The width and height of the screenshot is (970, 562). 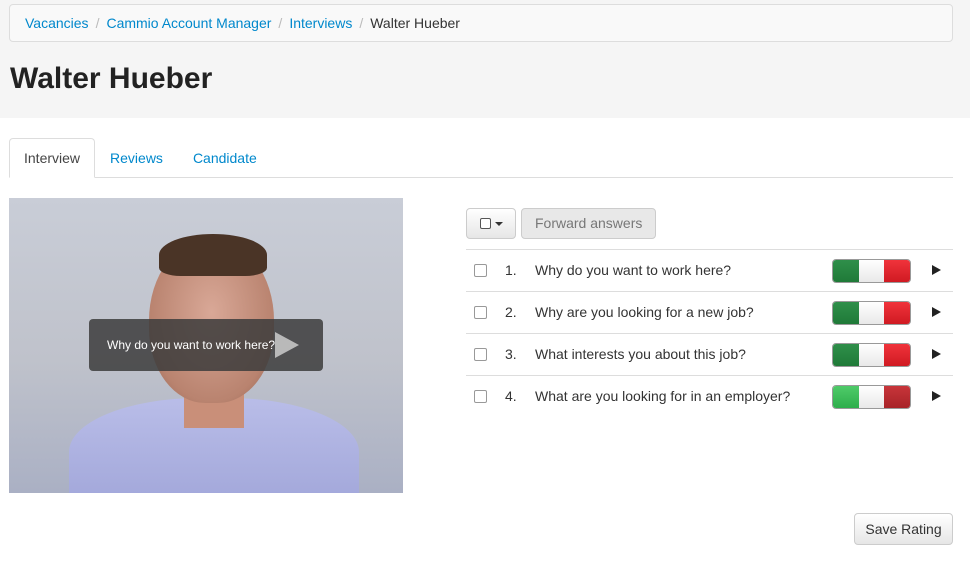 I want to click on play-icon, so click(x=287, y=345).